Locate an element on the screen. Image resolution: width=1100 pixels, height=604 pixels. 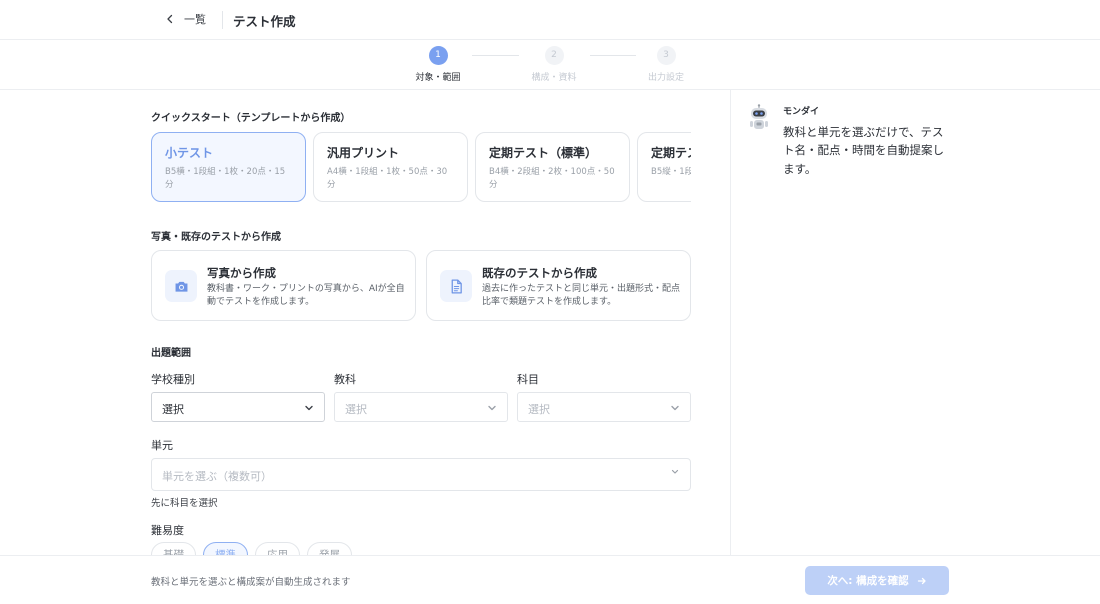
step-output-settings: 3 出力設定 is located at coordinates (666, 64).